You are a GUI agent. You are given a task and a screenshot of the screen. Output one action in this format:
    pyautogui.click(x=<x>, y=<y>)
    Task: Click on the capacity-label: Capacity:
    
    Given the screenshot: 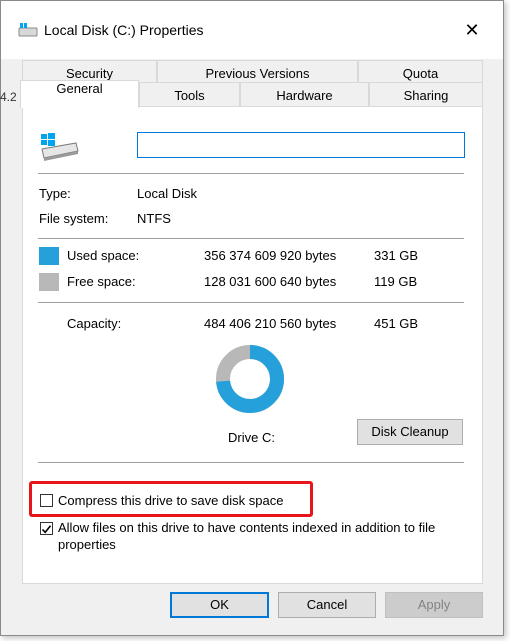 What is the action you would take?
    pyautogui.click(x=94, y=323)
    